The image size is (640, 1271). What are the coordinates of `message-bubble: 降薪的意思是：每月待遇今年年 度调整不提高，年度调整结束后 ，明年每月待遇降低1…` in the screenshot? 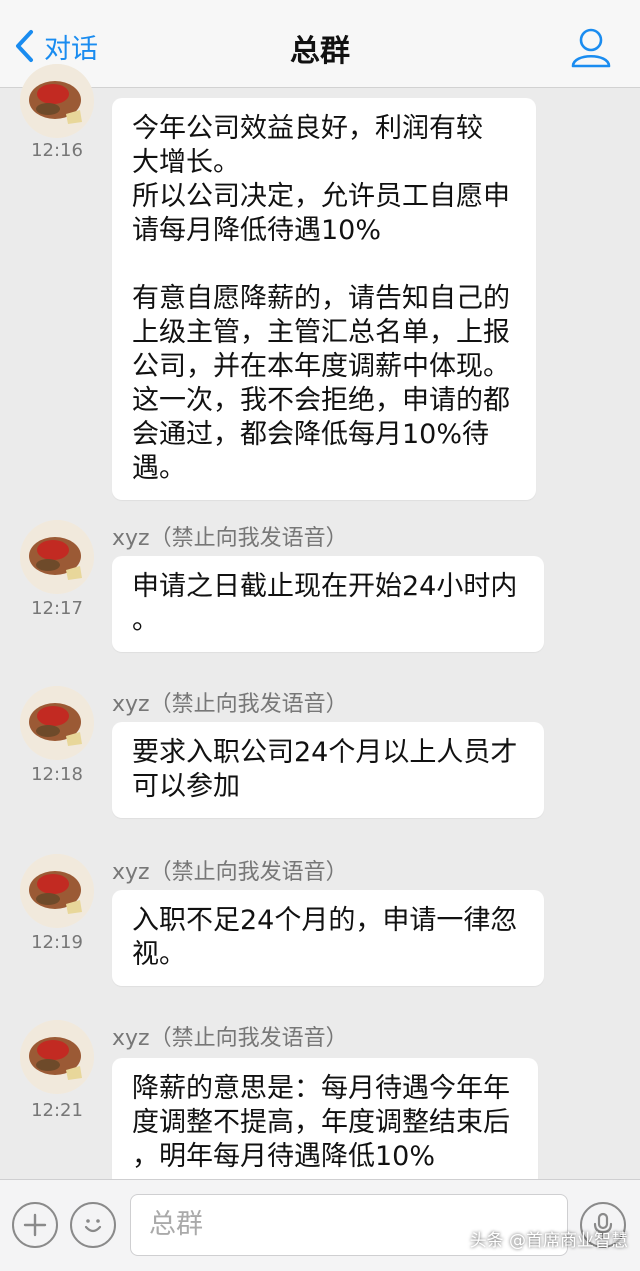 It's located at (325, 1123).